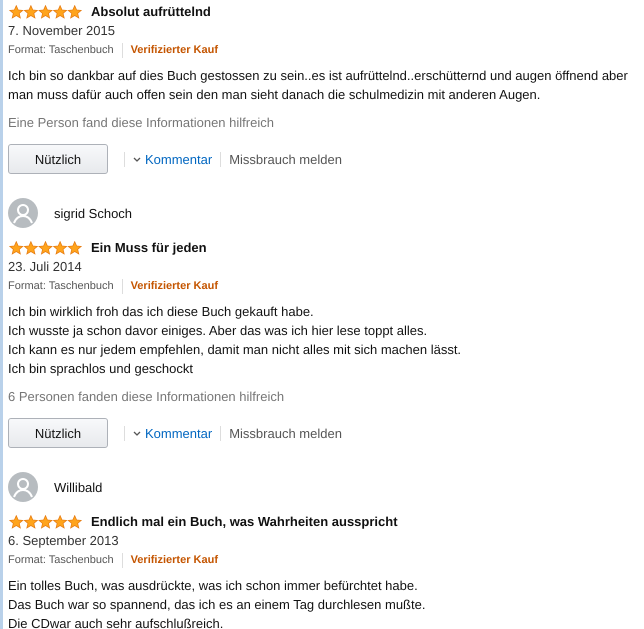 The width and height of the screenshot is (644, 629). What do you see at coordinates (244, 522) in the screenshot?
I see `review-title: Endlich mal ein Buch, was Wahrheiten ausspricht` at bounding box center [244, 522].